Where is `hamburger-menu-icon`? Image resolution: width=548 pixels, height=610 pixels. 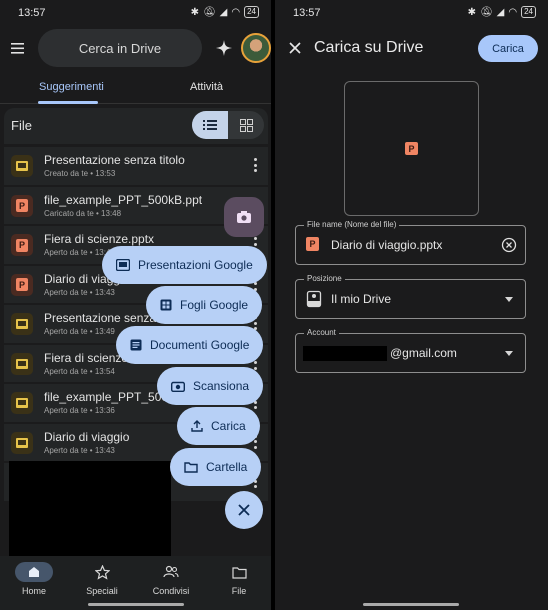
hamburger-menu-icon is located at coordinates (18, 48).